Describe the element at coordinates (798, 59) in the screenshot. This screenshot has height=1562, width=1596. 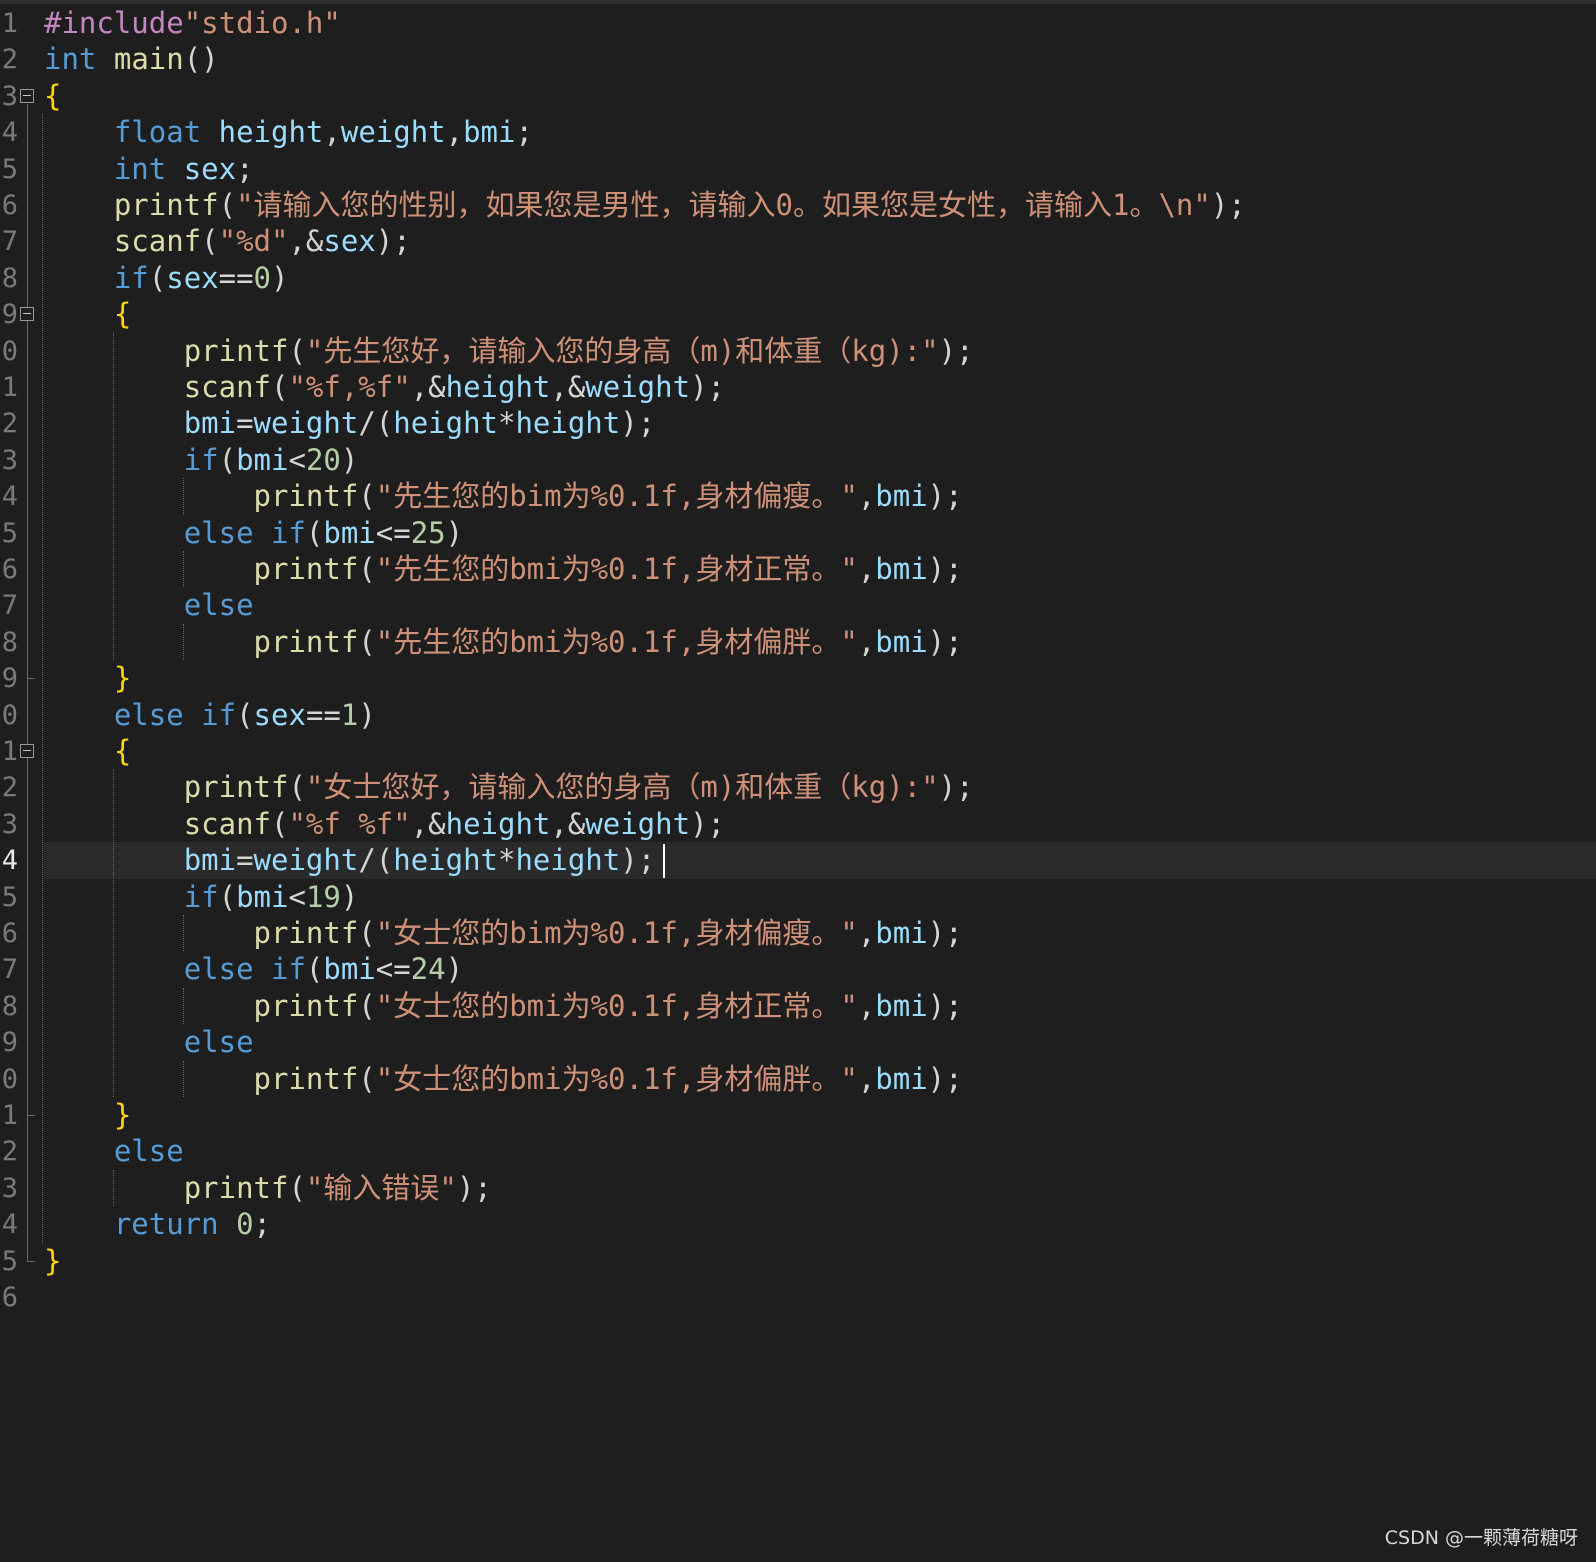
I see `code-line: 2 int main()` at that location.